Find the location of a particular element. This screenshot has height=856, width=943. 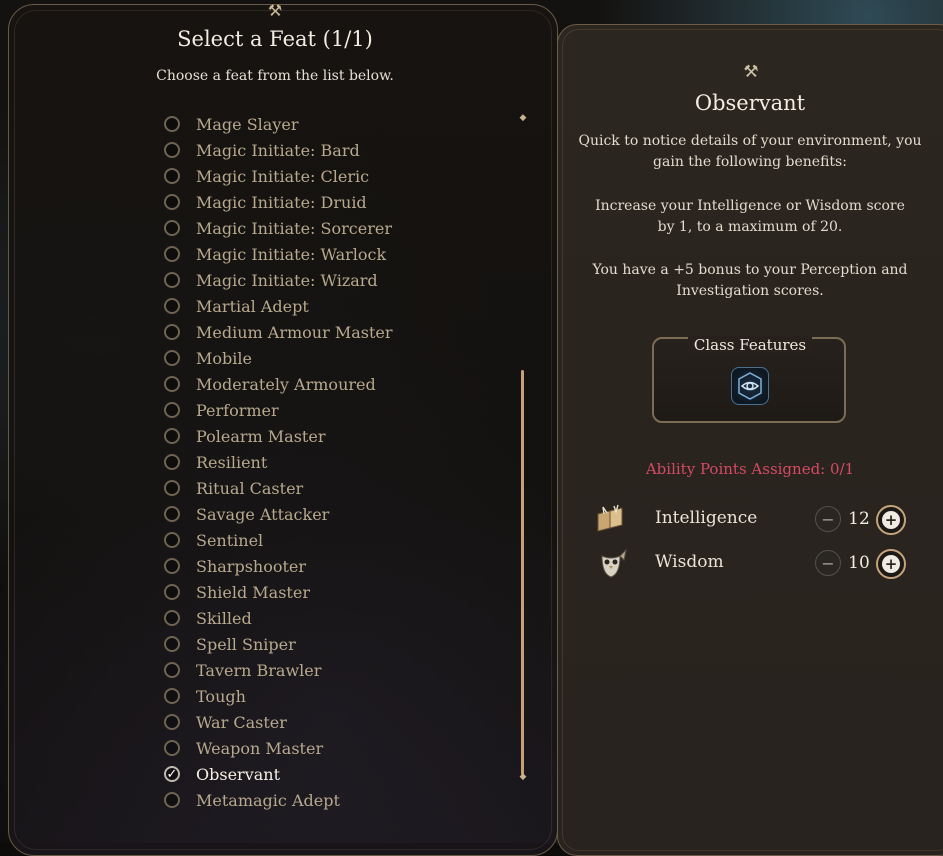

feat-list-item: Polearm Master is located at coordinates (278, 436).